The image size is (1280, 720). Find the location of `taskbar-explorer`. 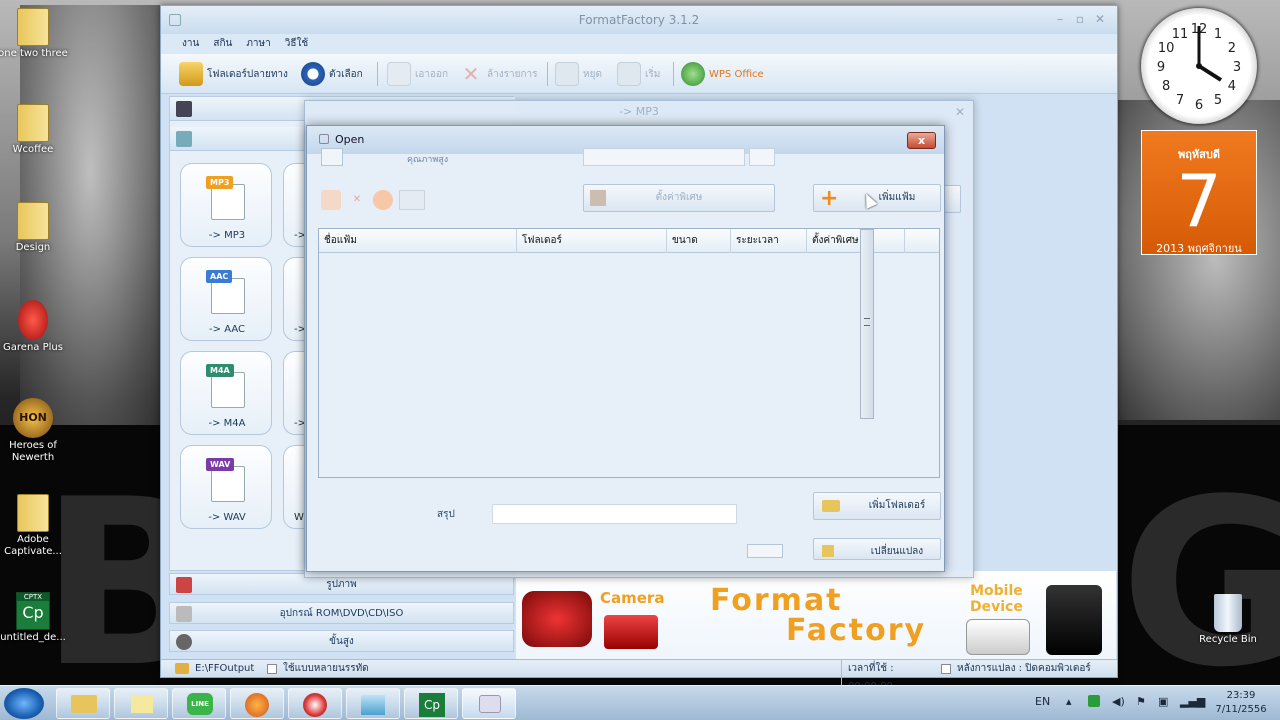

taskbar-explorer is located at coordinates (83, 703).